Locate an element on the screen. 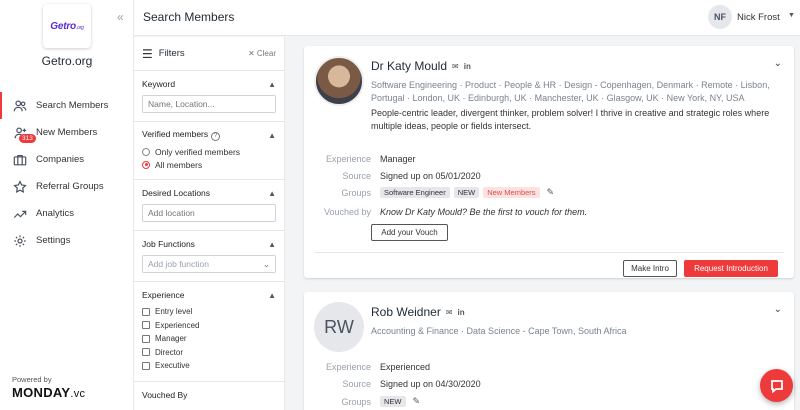 The image size is (800, 410). sidebar-item-label: New Members is located at coordinates (67, 132).